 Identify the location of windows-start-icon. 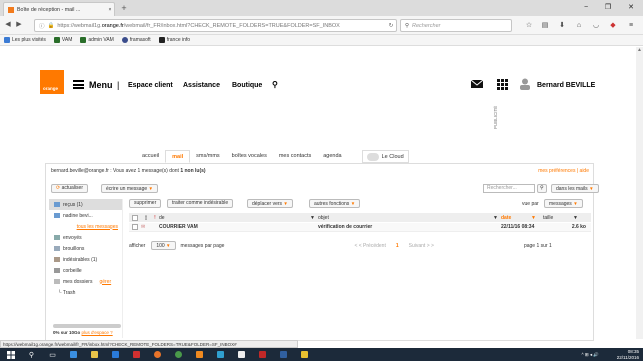
(10, 354).